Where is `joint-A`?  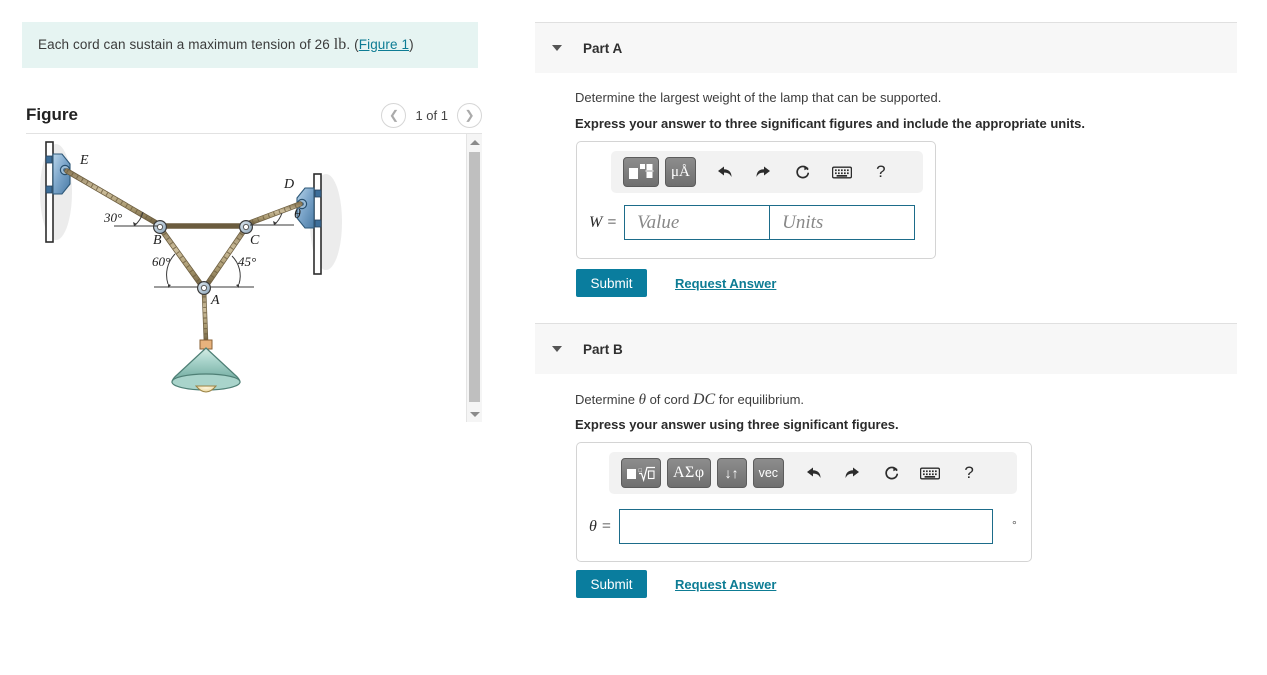 joint-A is located at coordinates (204, 288).